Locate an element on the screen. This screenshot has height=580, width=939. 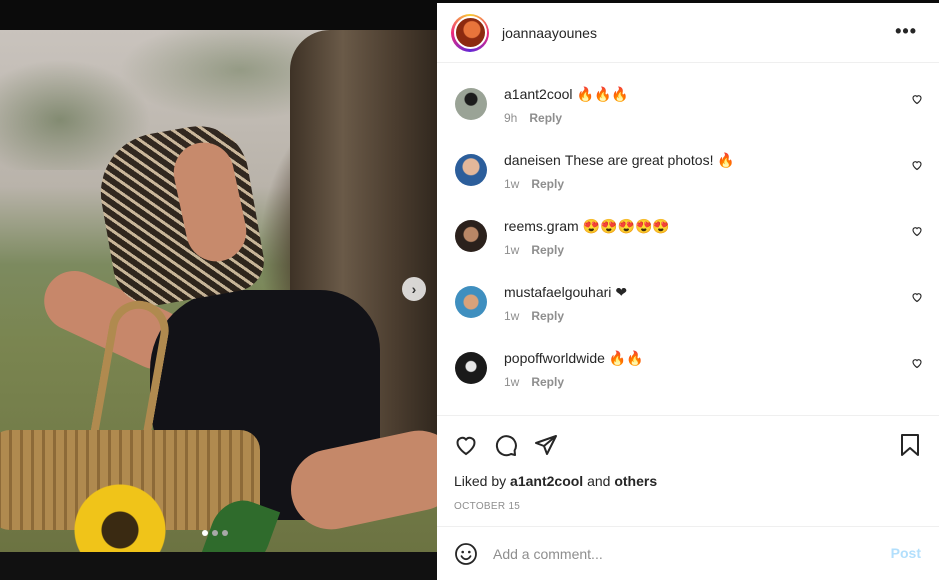
post-header: joannaayounes ••• is located at coordinates (688, 33).